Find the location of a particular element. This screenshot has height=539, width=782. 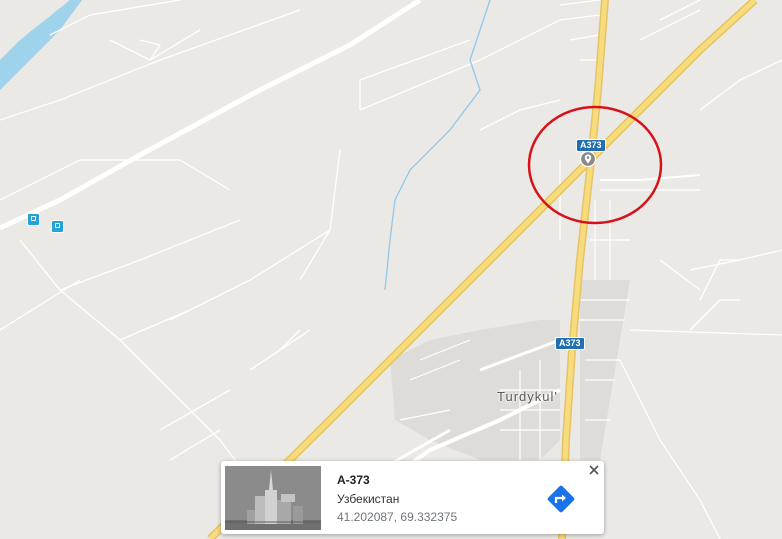

place-label-turdykul: Turdykul' is located at coordinates (527, 396).